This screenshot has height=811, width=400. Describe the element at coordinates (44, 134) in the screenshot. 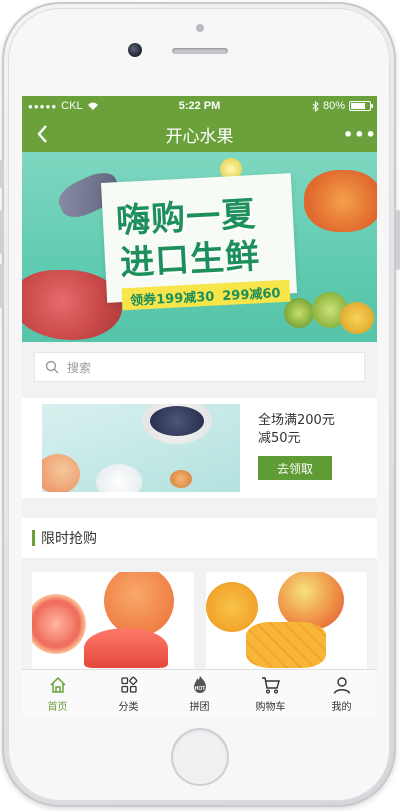

I see `chevron-left-icon` at that location.